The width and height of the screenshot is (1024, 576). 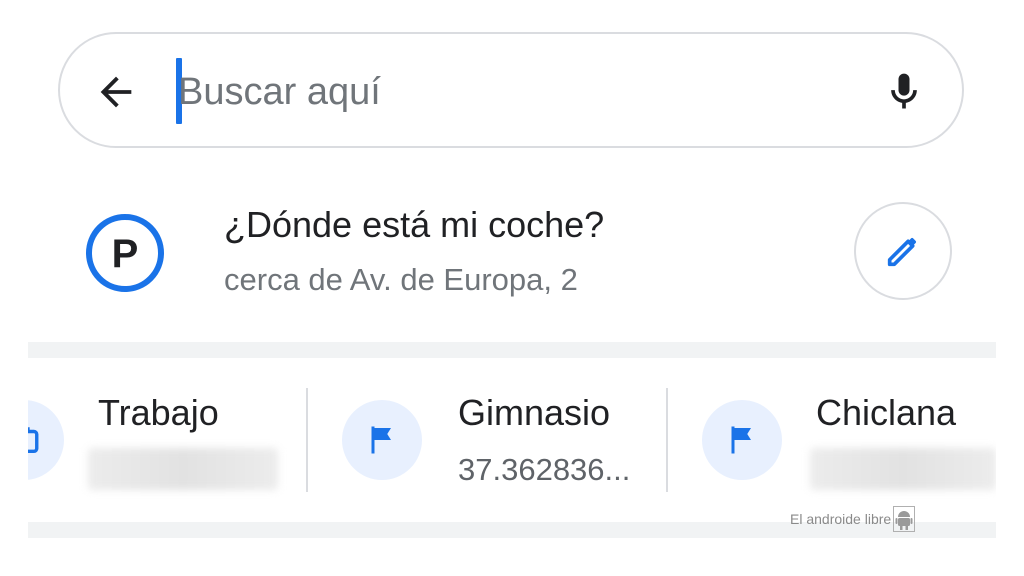 I want to click on place-name: Chiclana, so click(x=886, y=412).